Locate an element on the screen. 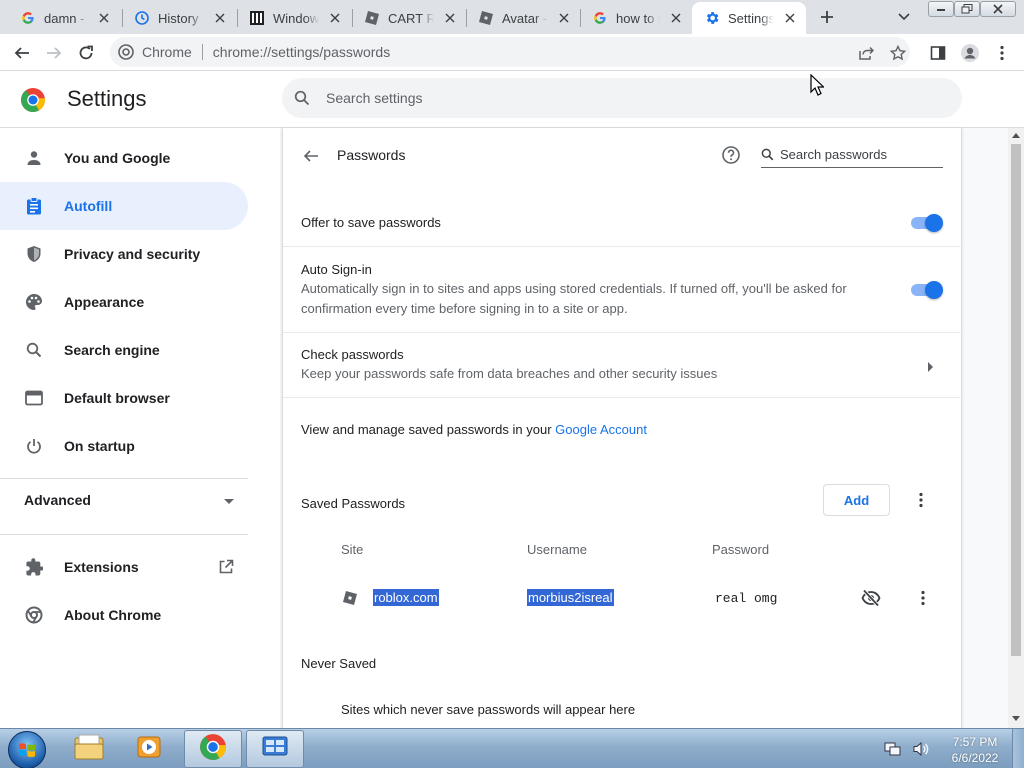  profile-avatar-icon is located at coordinates (970, 53).